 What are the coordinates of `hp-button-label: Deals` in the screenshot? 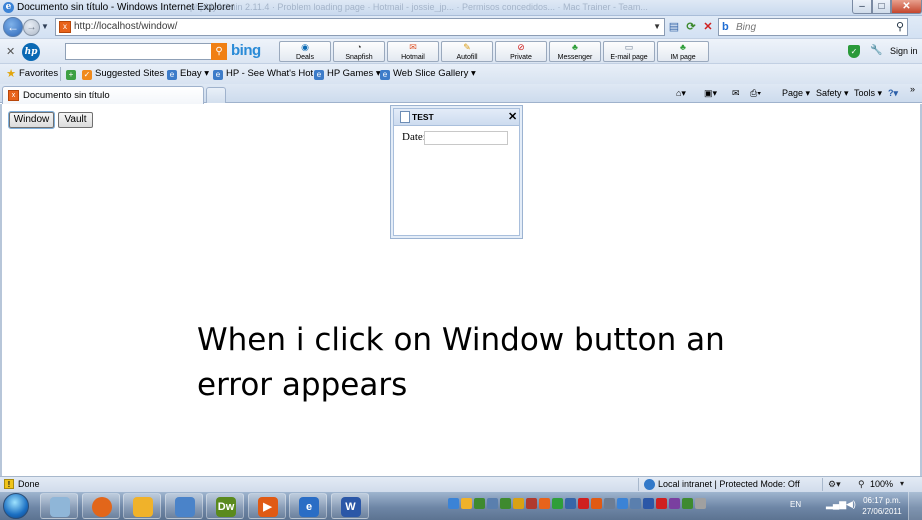 It's located at (305, 57).